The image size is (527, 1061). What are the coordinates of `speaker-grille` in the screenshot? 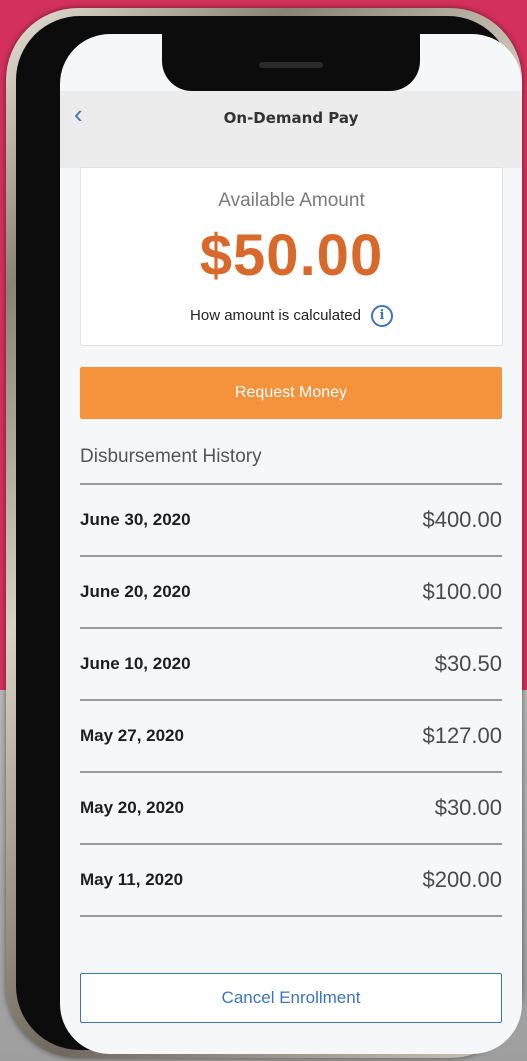 It's located at (291, 65).